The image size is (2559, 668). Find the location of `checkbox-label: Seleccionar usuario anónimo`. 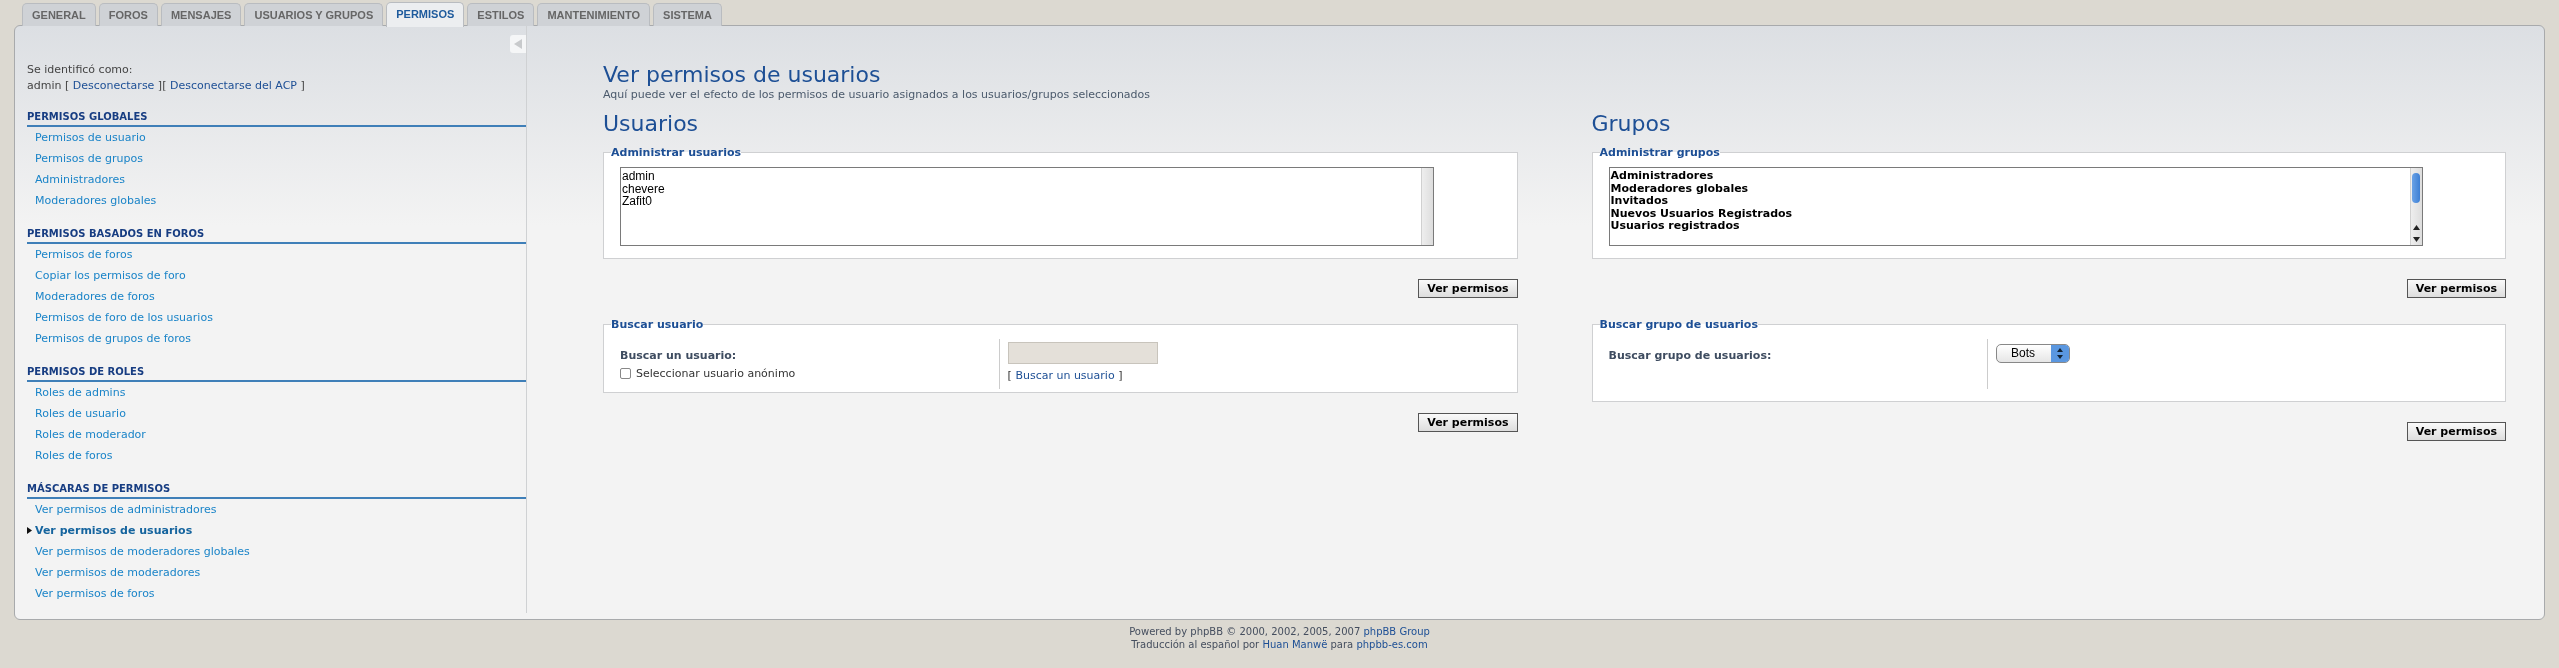

checkbox-label: Seleccionar usuario anónimo is located at coordinates (716, 373).